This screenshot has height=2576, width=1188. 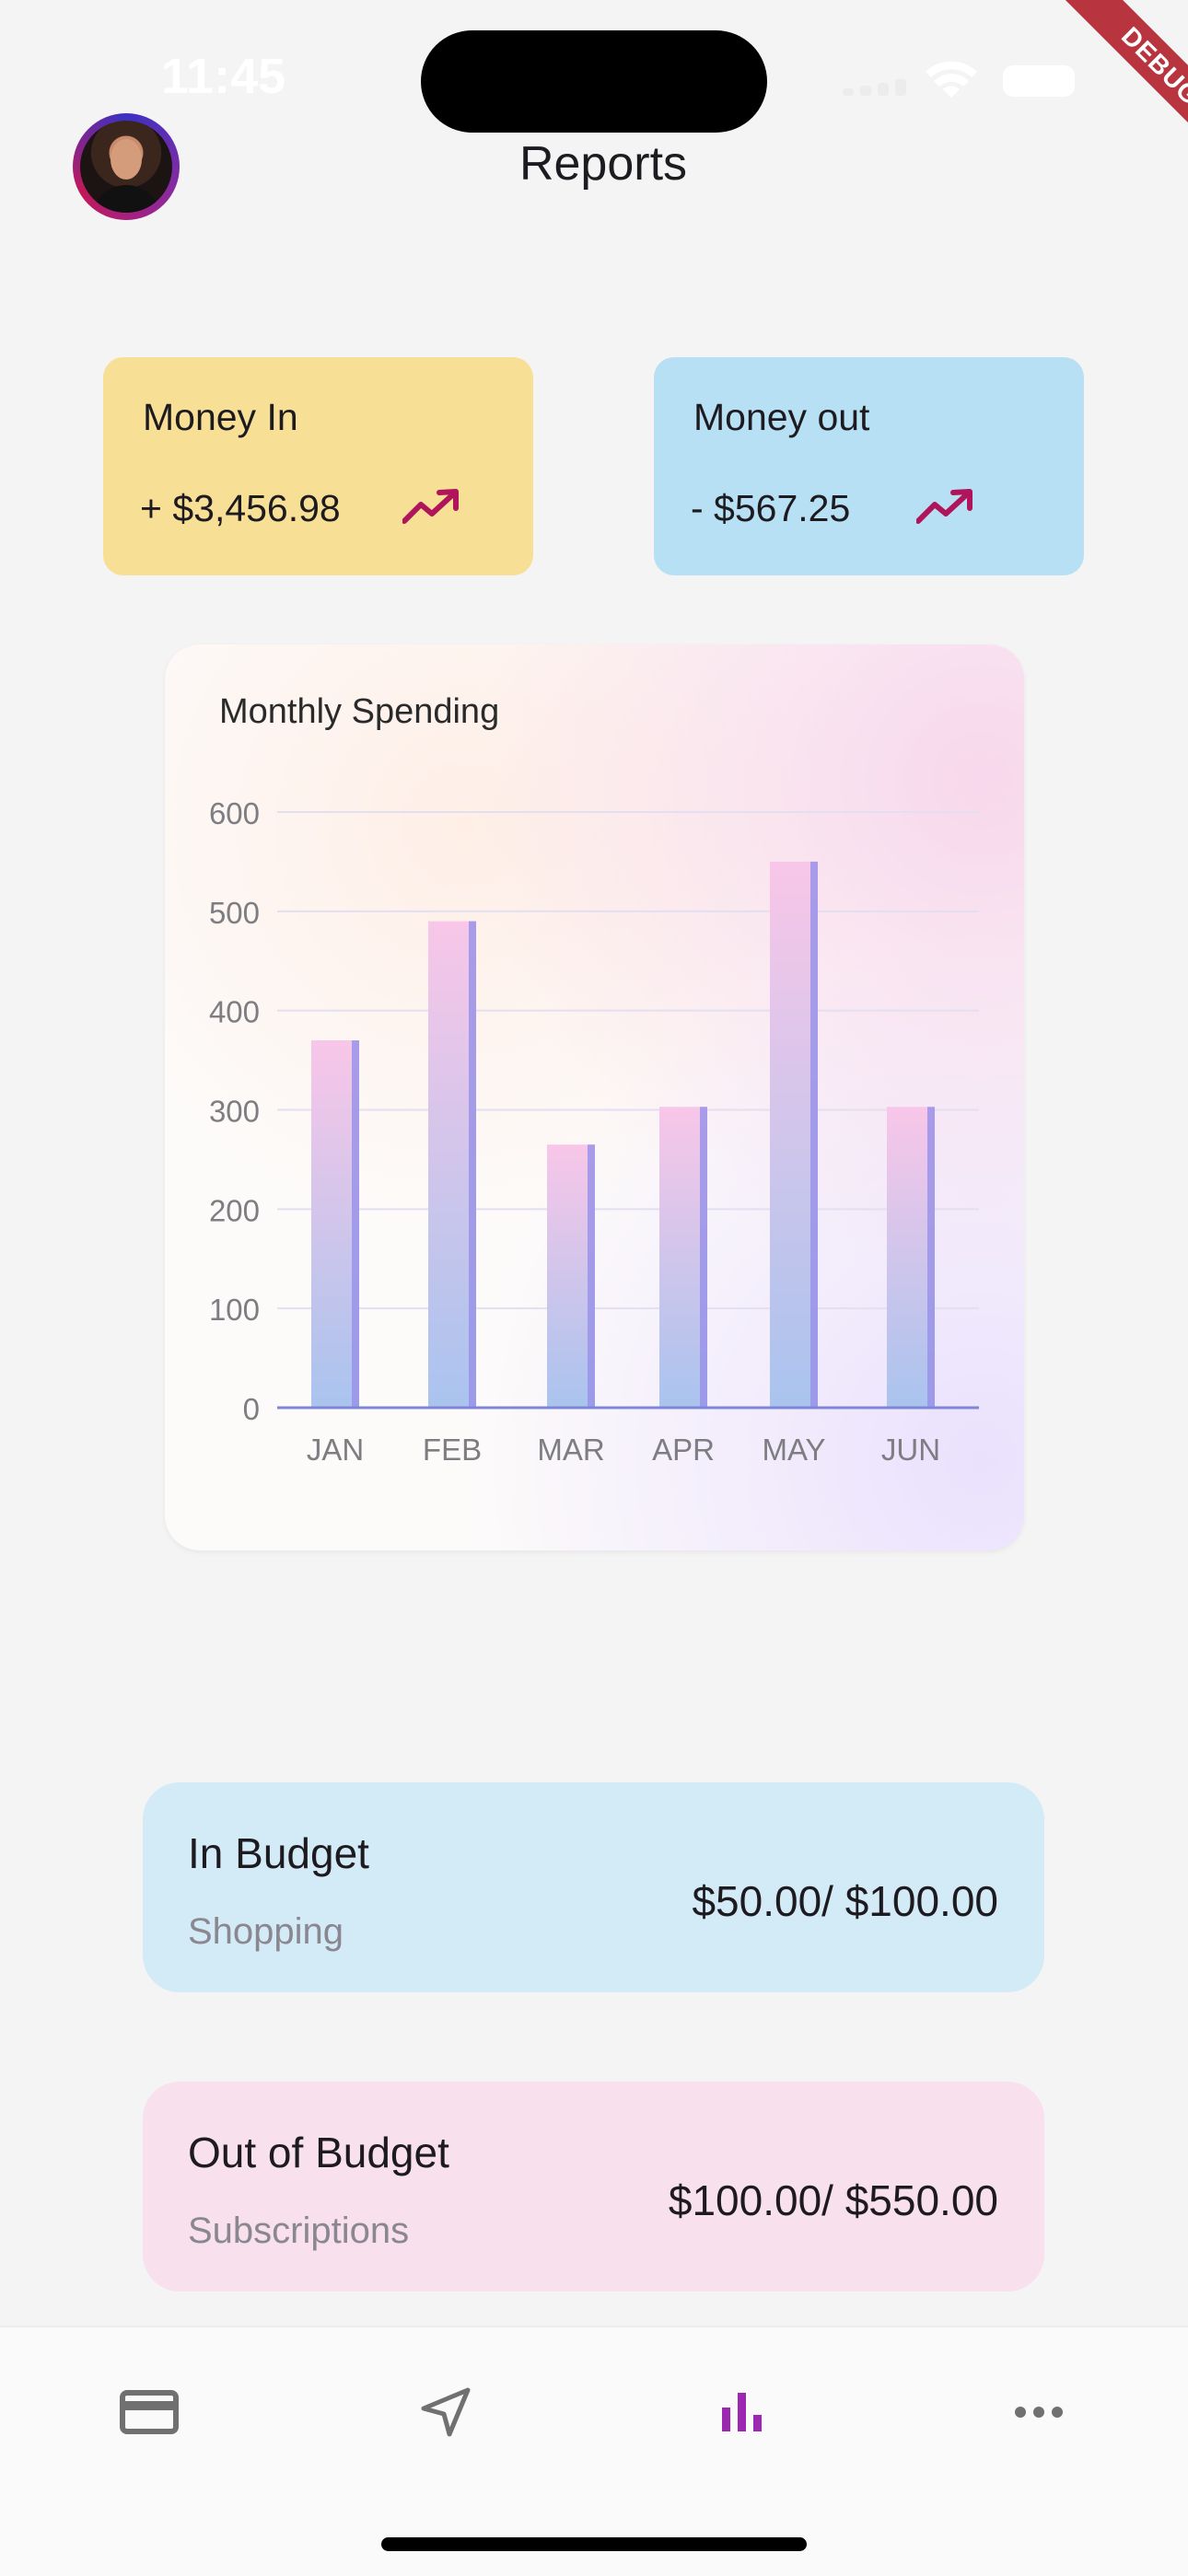 What do you see at coordinates (234, 813) in the screenshot?
I see `y-tick-label: 600` at bounding box center [234, 813].